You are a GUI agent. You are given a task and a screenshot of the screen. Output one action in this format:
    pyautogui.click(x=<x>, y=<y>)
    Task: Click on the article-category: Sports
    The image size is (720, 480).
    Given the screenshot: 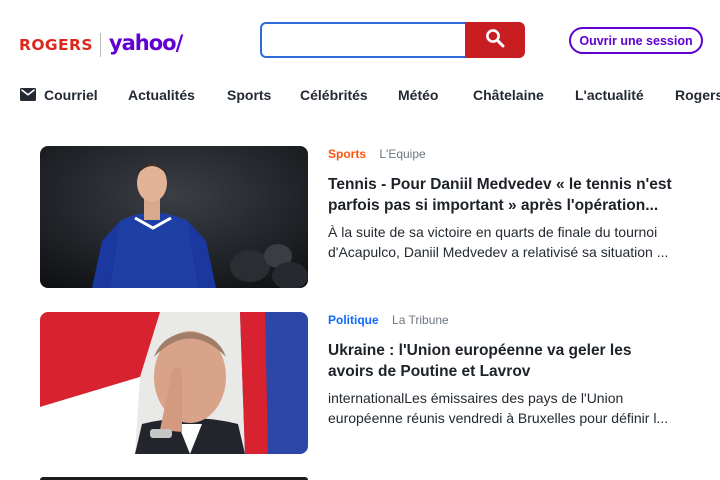 What is the action you would take?
    pyautogui.click(x=347, y=154)
    